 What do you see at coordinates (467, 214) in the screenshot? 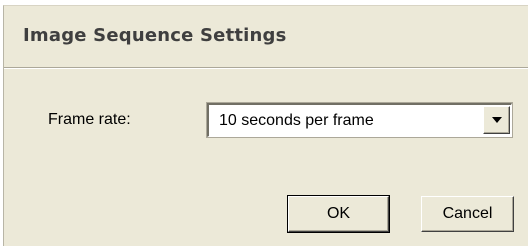
I see `cancel-button: Cancel` at bounding box center [467, 214].